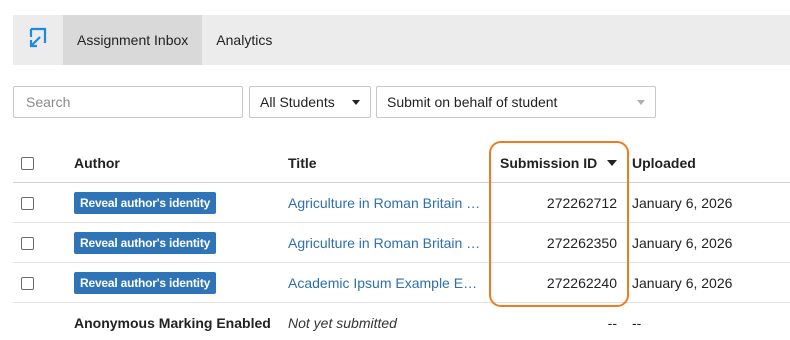 This screenshot has height=340, width=790. Describe the element at coordinates (179, 163) in the screenshot. I see `column-header-author: Author` at that location.